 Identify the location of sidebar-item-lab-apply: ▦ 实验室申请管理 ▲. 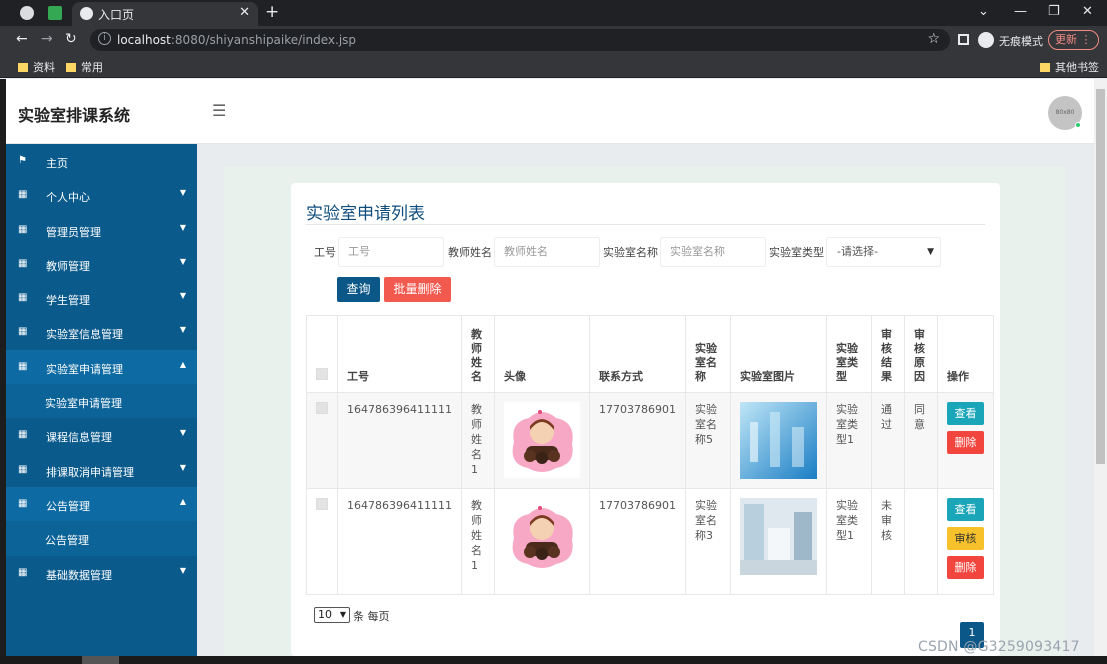
(101, 367).